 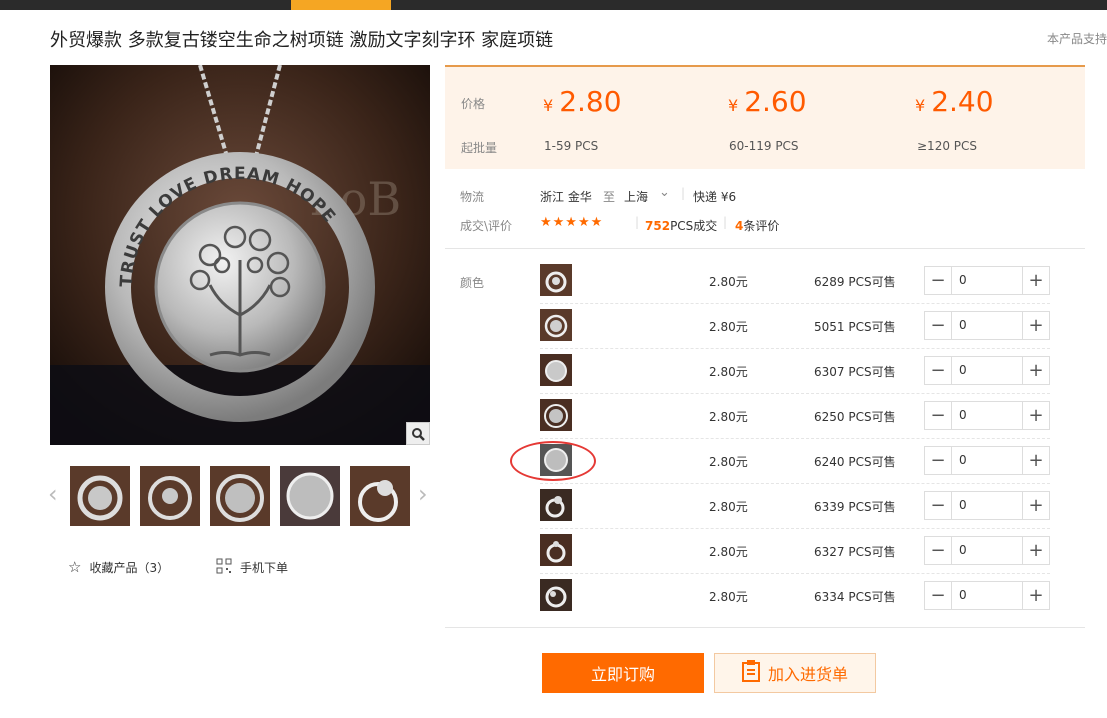 What do you see at coordinates (795, 326) in the screenshot?
I see `variant-row: 2.80元 5051 PCS可售 − 0 +` at bounding box center [795, 326].